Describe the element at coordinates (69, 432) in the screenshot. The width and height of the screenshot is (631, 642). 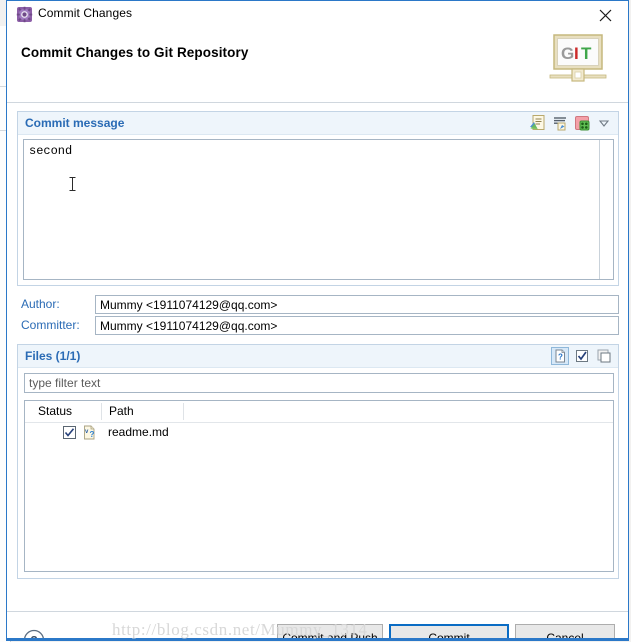
I see `row-checkbox` at that location.